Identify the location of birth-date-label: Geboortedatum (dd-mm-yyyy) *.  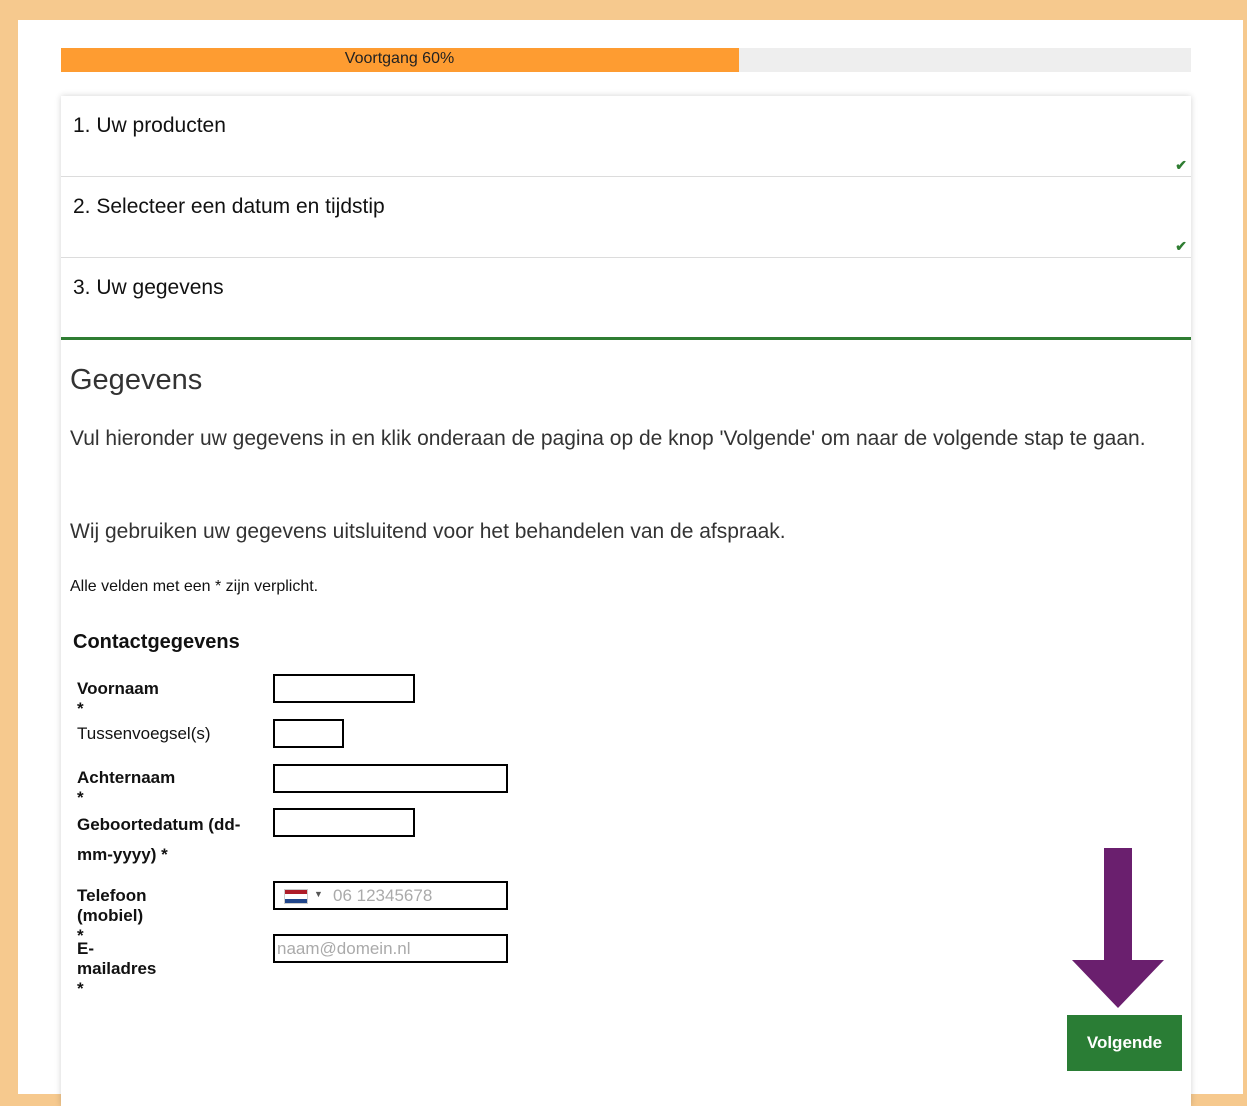
(159, 839).